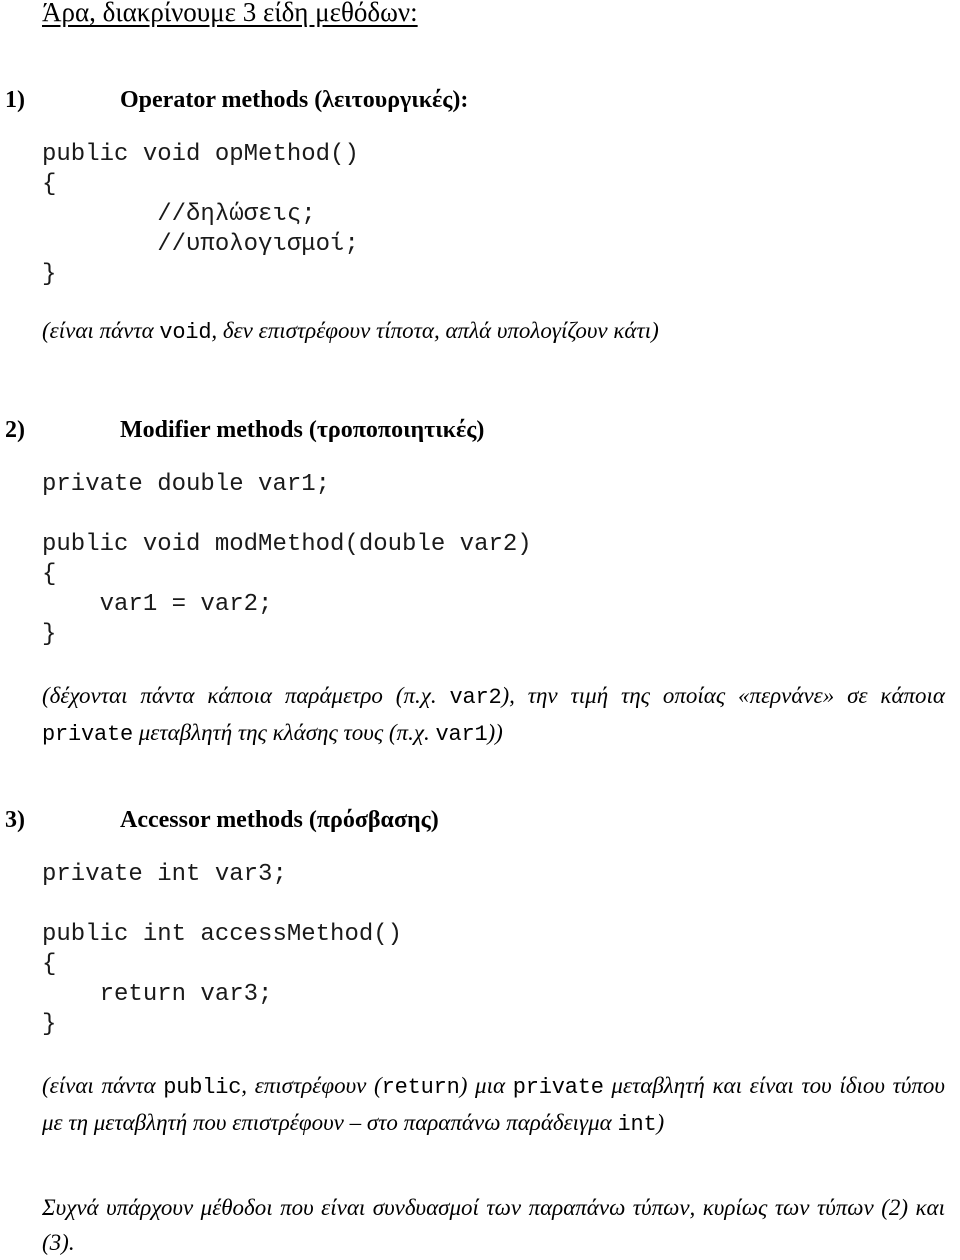 The image size is (960, 1260). Describe the element at coordinates (246, 695) in the screenshot. I see `note-text-part: (δέχονται πάντα κάποια παράμετρο (π.χ.` at that location.